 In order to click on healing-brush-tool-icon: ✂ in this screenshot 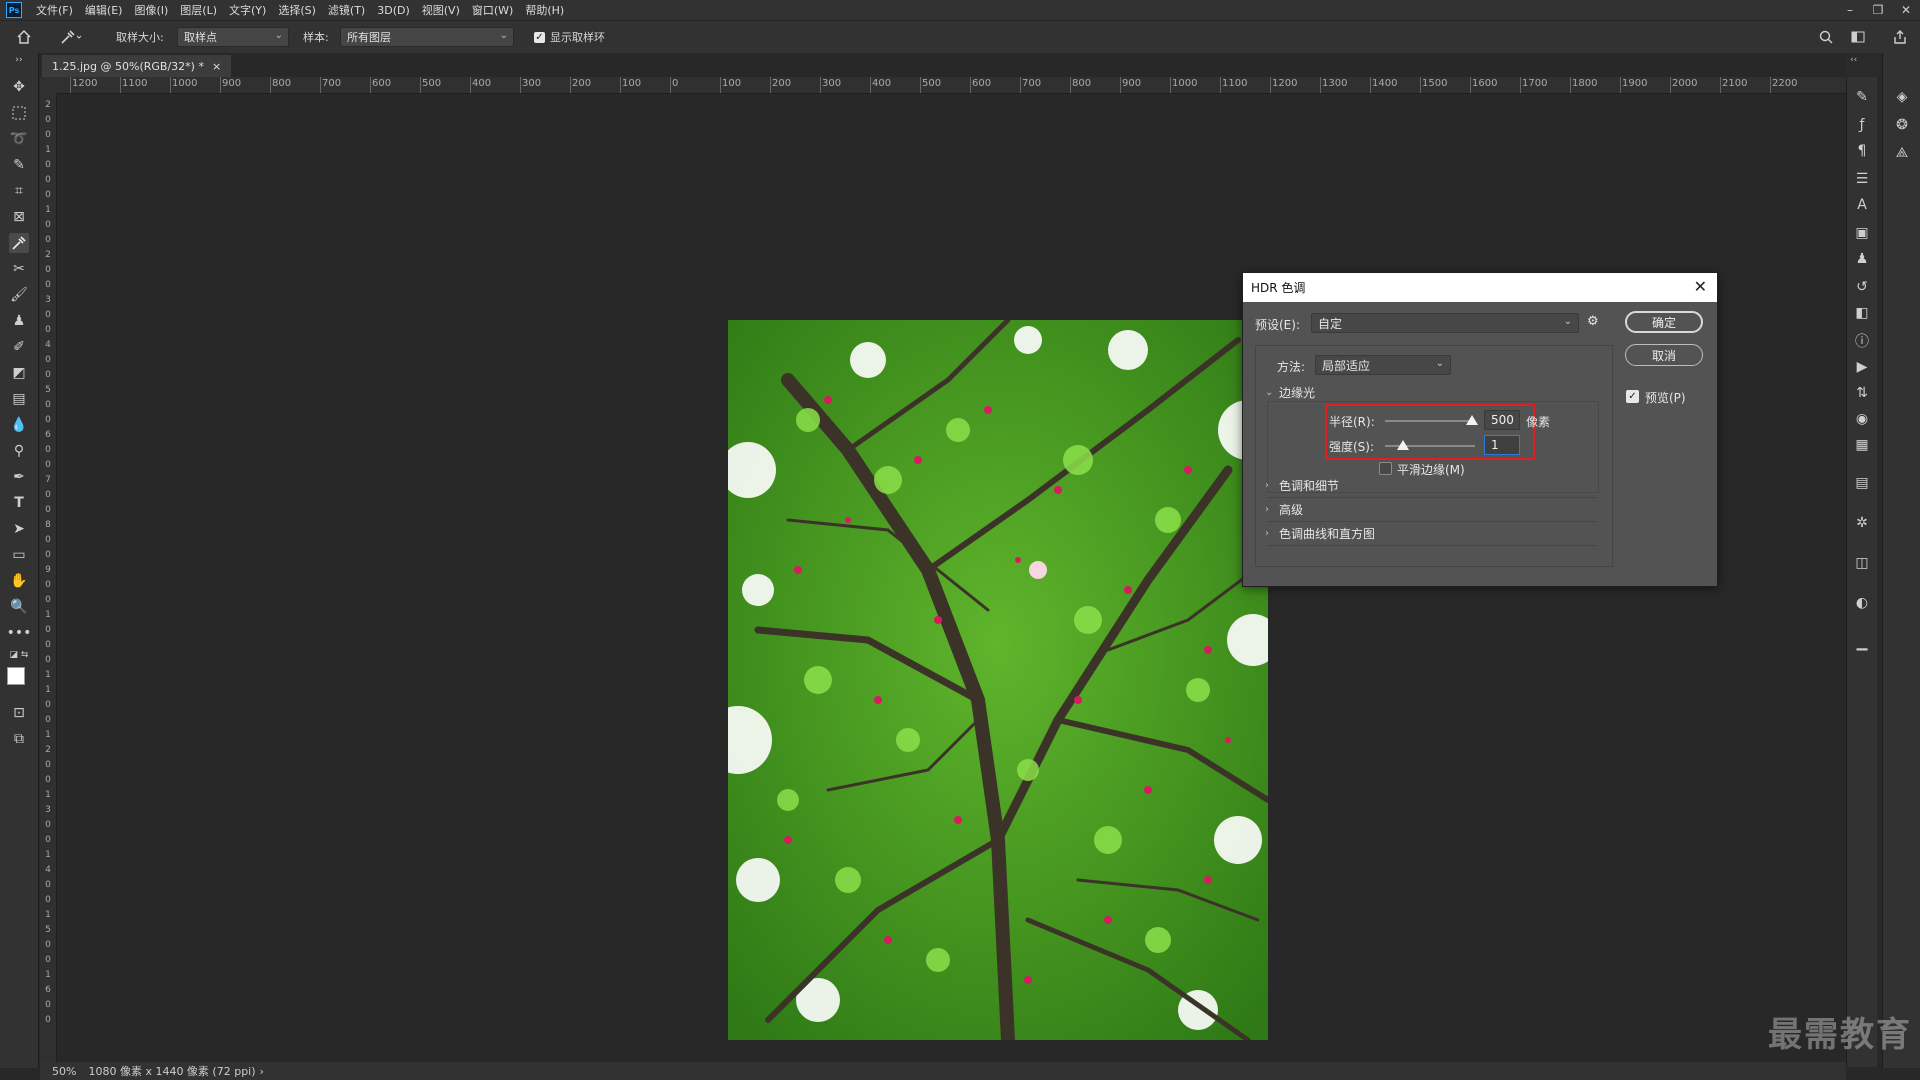, I will do `click(19, 269)`.